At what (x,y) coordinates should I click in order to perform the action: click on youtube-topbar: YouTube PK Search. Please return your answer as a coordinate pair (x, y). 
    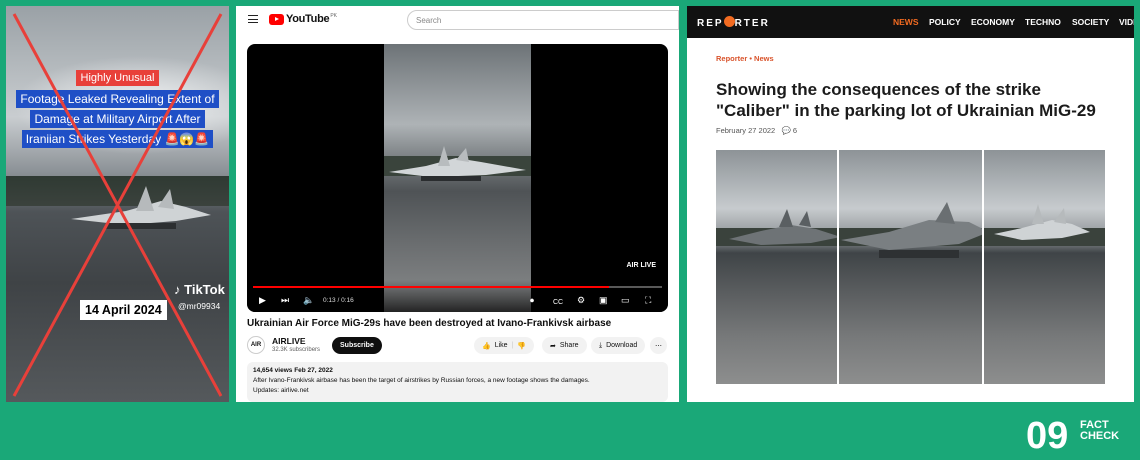
    Looking at the image, I should click on (457, 20).